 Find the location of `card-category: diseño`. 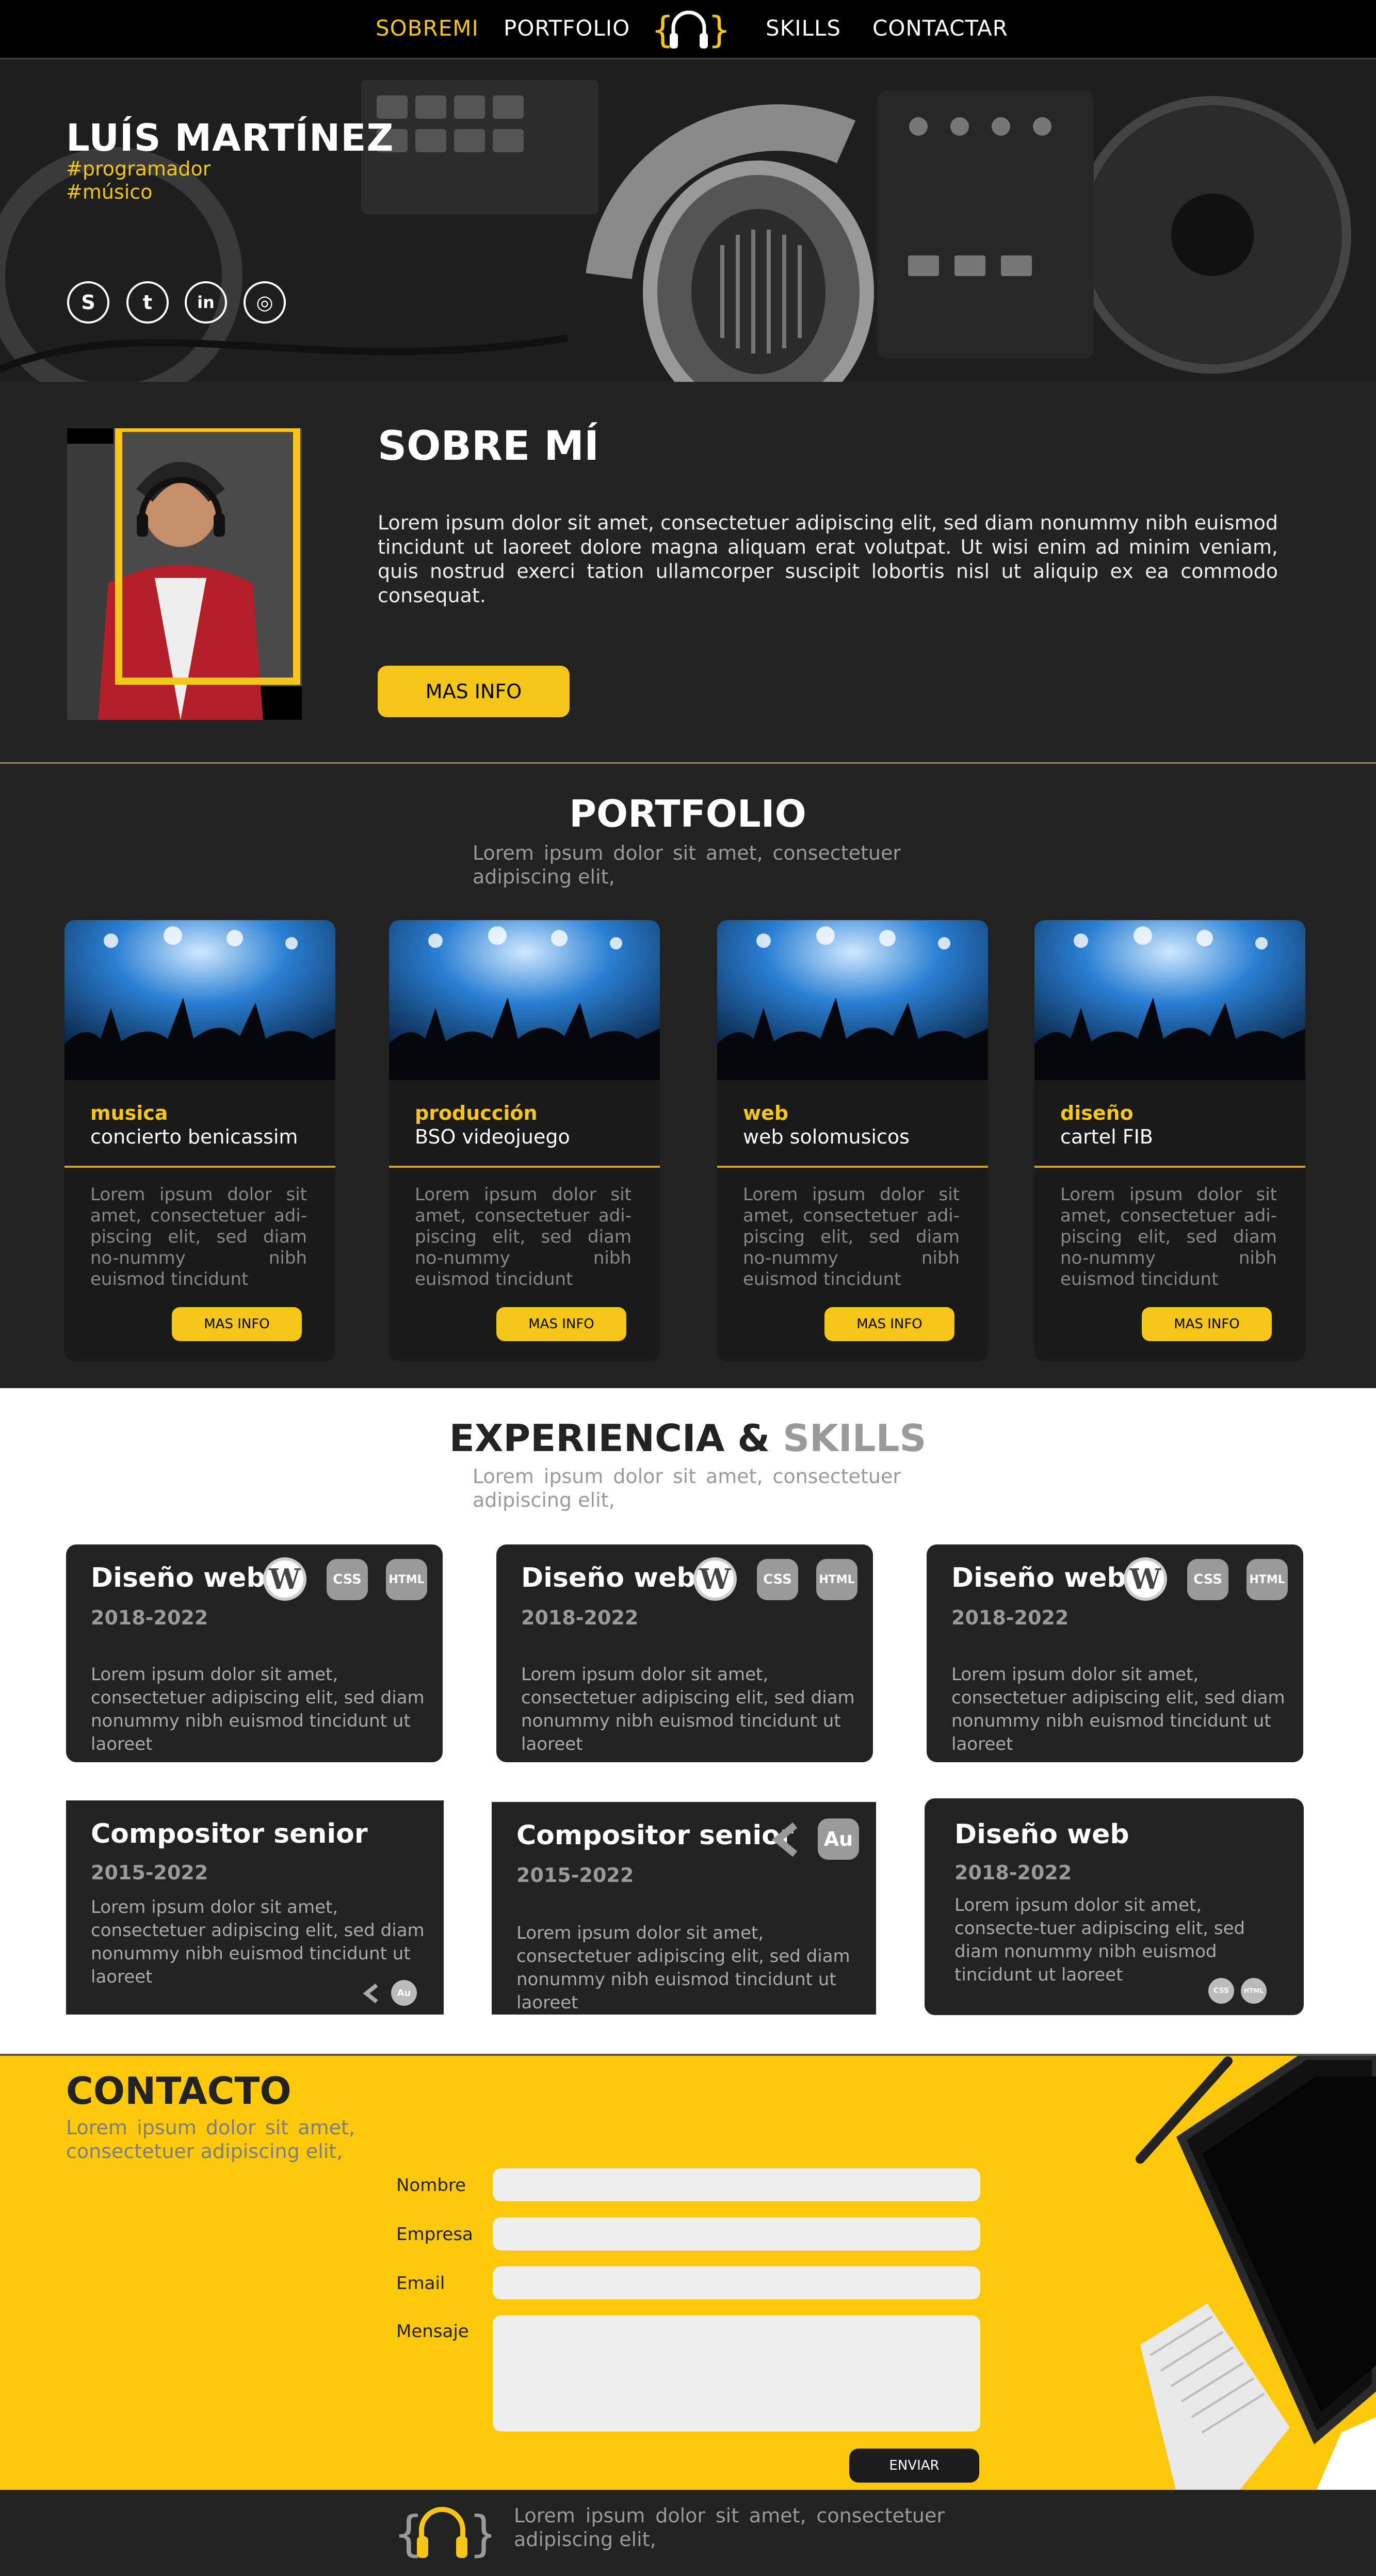

card-category: diseño is located at coordinates (1097, 1113).